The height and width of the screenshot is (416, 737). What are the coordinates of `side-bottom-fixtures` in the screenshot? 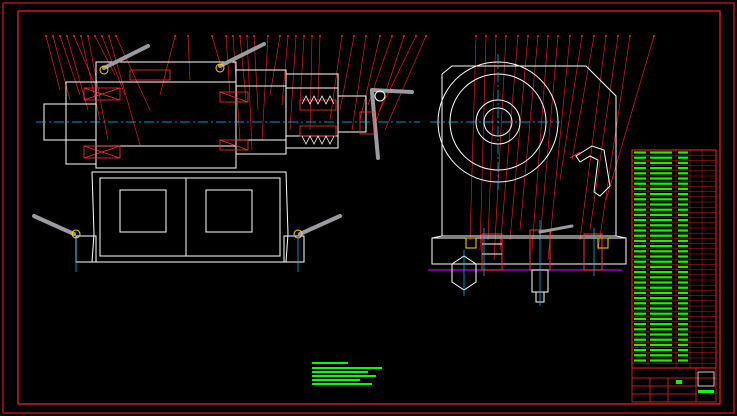 It's located at (530, 263).